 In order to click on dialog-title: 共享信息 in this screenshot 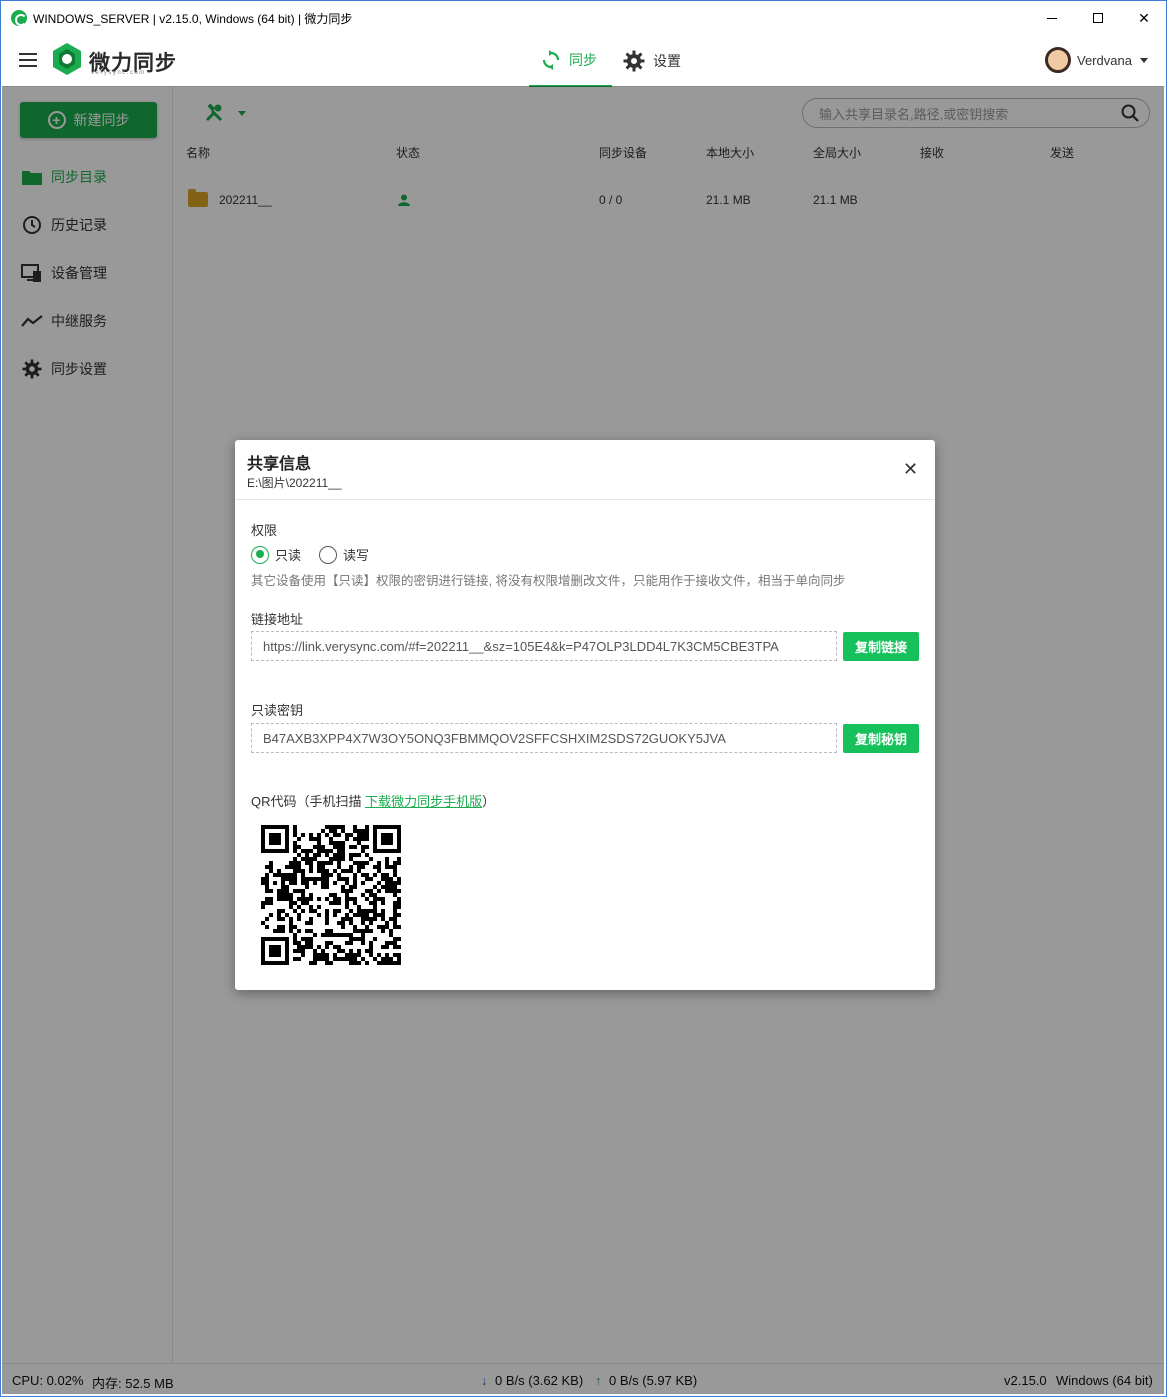, I will do `click(279, 464)`.